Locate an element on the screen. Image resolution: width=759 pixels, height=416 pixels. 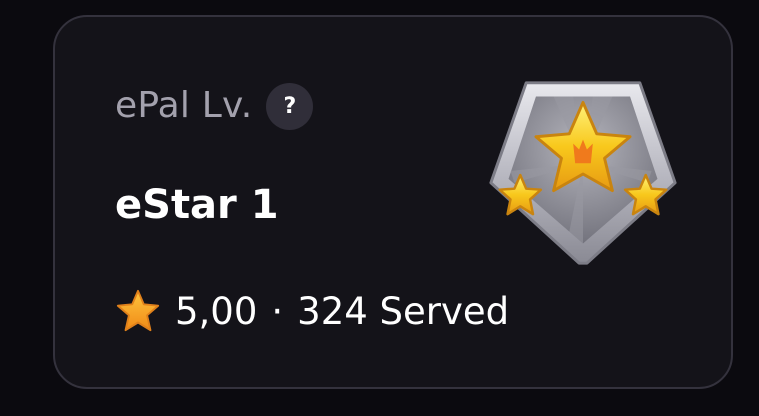
star-icon is located at coordinates (138, 310).